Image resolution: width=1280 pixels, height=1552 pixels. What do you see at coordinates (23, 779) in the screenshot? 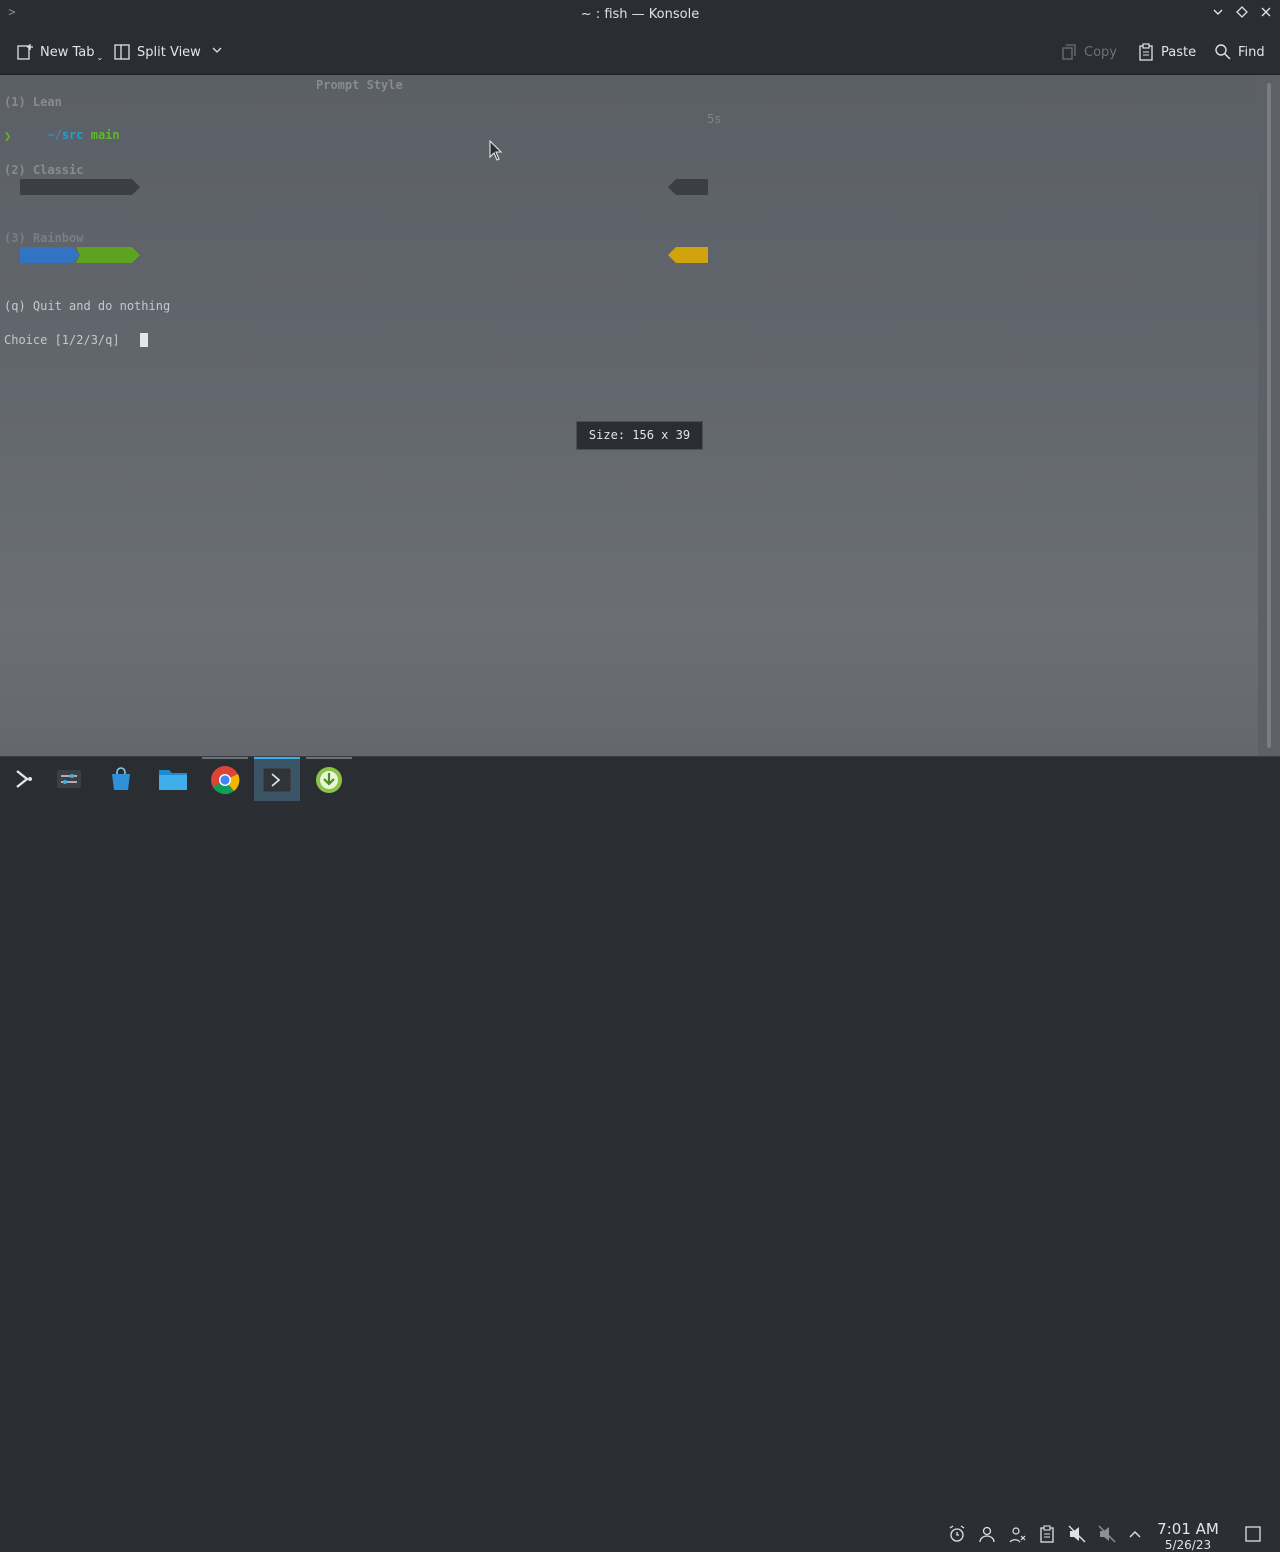
I see `application-launcher-icon` at bounding box center [23, 779].